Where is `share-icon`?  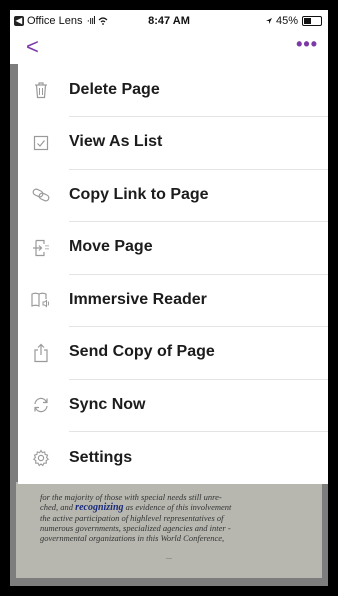 share-icon is located at coordinates (41, 353).